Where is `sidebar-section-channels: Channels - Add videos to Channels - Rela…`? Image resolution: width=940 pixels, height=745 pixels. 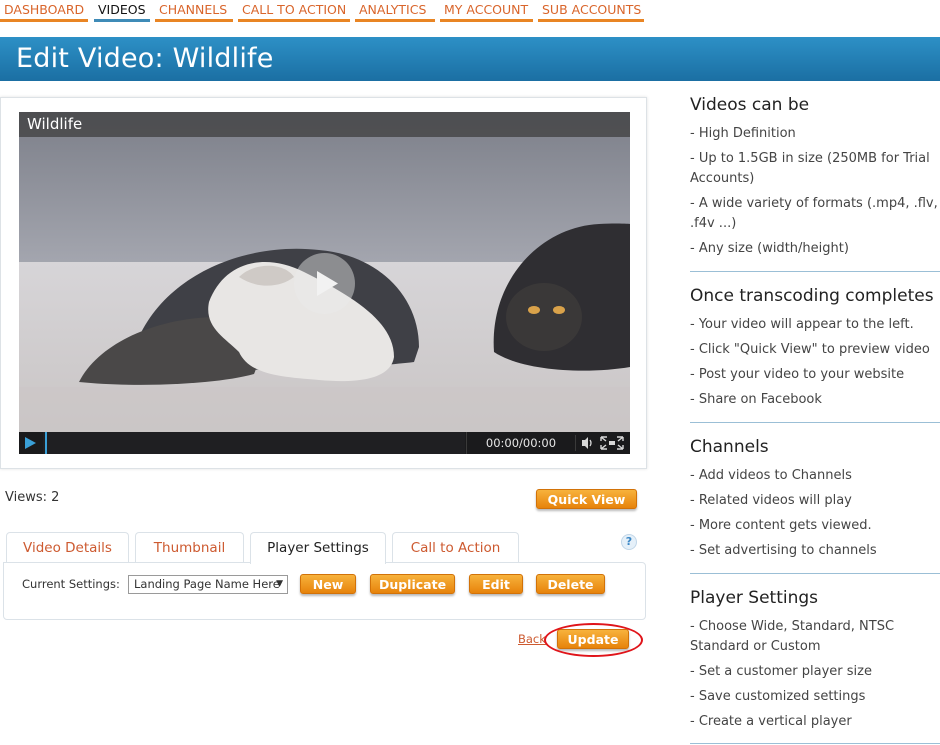 sidebar-section-channels: Channels - Add videos to Channels - Rela… is located at coordinates (815, 499).